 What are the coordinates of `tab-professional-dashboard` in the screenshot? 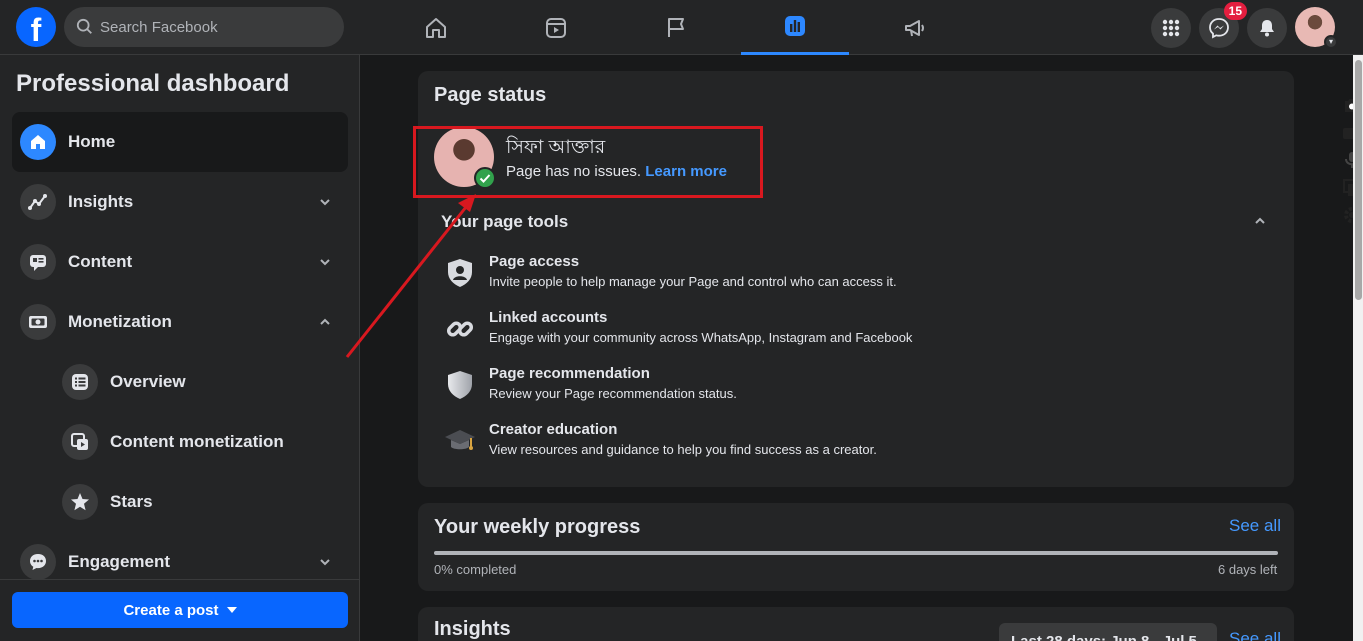 It's located at (795, 27).